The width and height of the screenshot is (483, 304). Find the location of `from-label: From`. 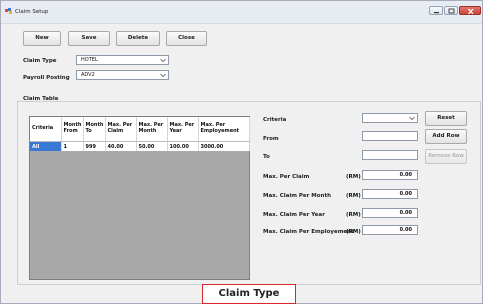

from-label: From is located at coordinates (271, 139).